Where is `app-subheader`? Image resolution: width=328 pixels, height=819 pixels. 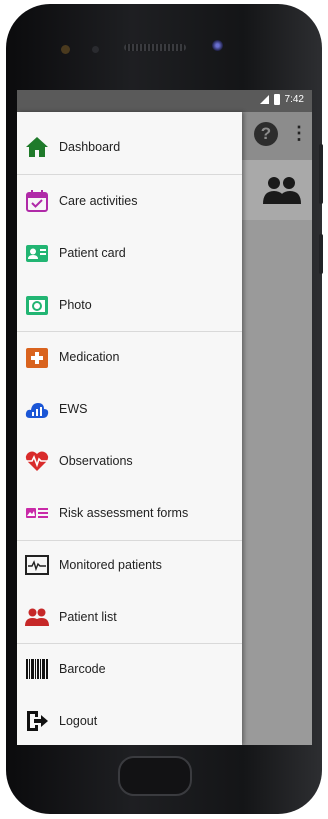
app-subheader is located at coordinates (277, 190).